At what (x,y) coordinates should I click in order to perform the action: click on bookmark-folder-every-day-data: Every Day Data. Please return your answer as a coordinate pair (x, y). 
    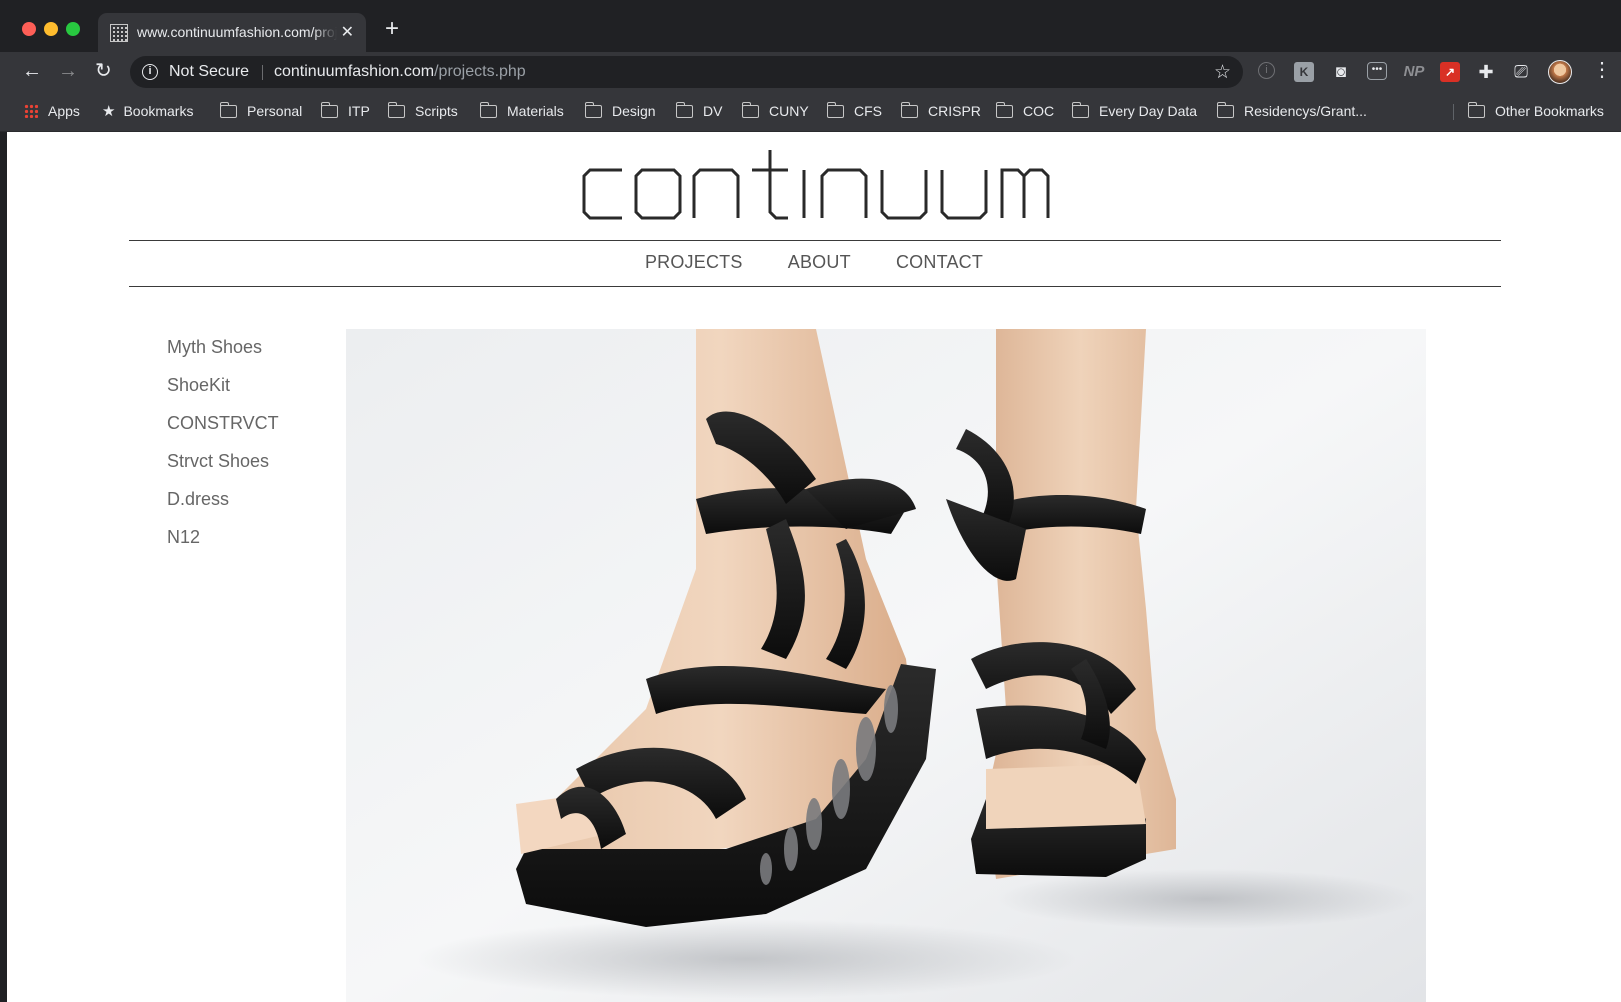
    Looking at the image, I should click on (1134, 112).